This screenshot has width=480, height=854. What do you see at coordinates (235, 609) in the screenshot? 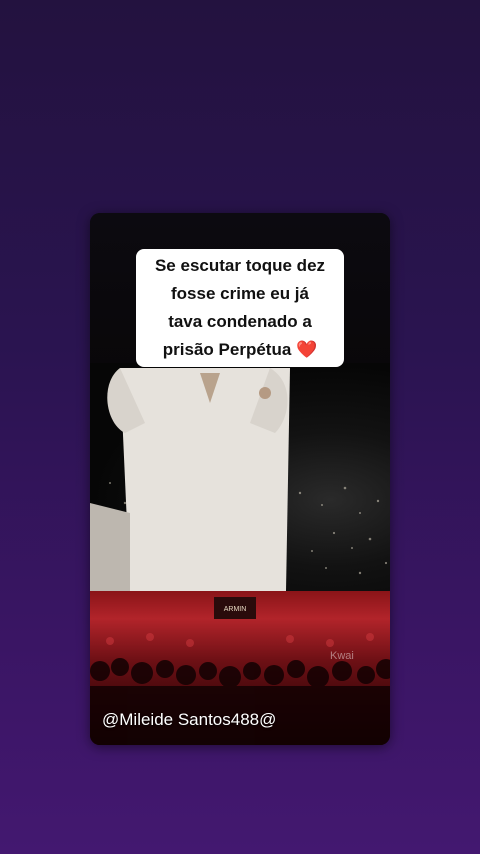
I see `svg-text: ARMIN` at bounding box center [235, 609].